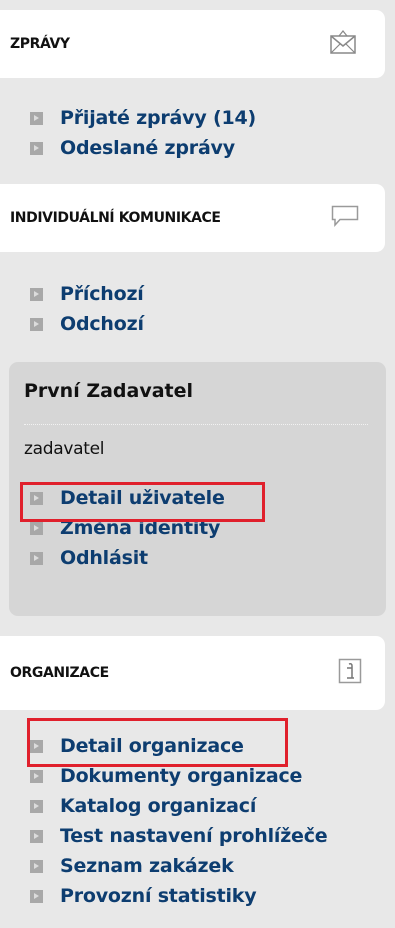 Image resolution: width=395 pixels, height=928 pixels. I want to click on organization-catalog-link: Katalog organizací, so click(179, 806).